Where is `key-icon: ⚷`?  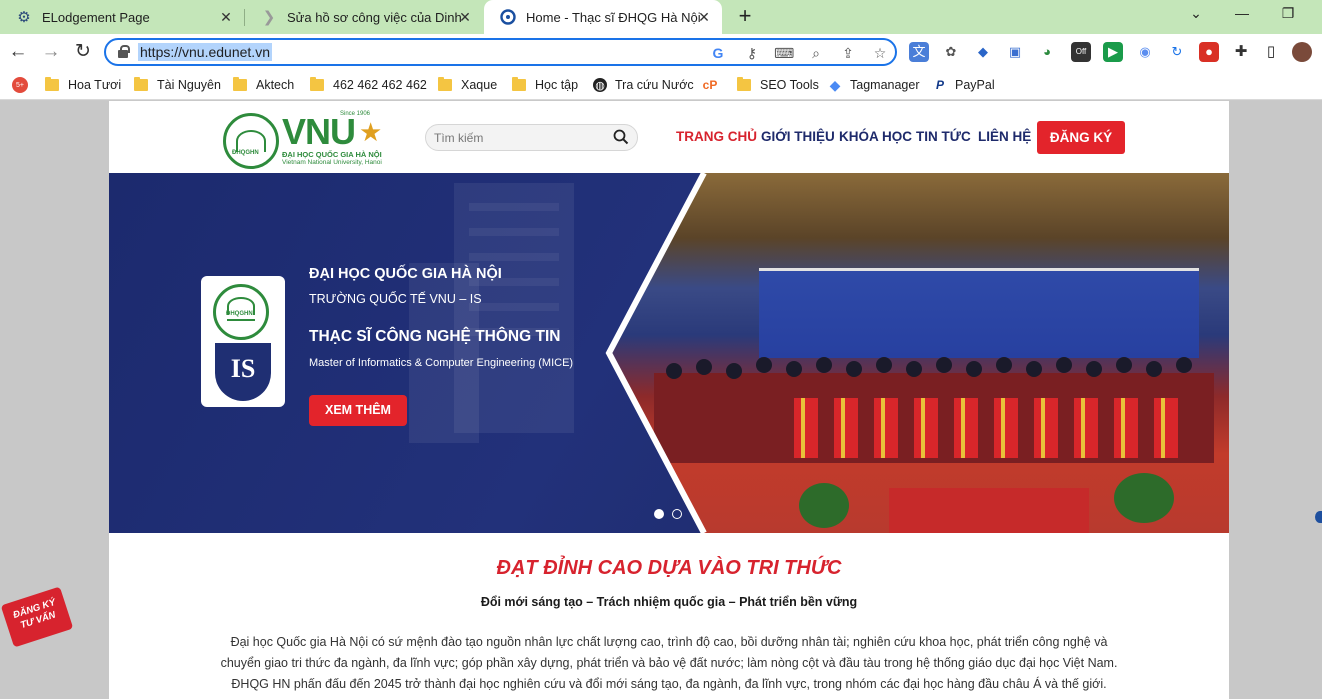 key-icon: ⚷ is located at coordinates (752, 53).